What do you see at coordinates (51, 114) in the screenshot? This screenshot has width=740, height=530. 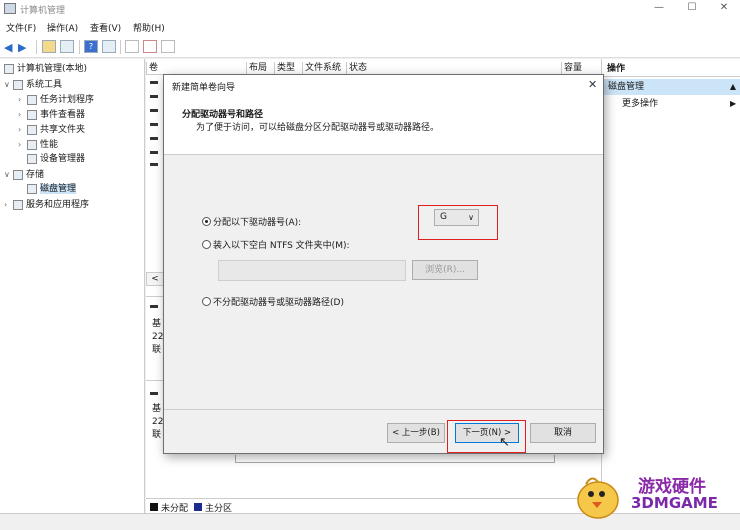 I see `tree-node-event-viewer: › 事件查看器` at bounding box center [51, 114].